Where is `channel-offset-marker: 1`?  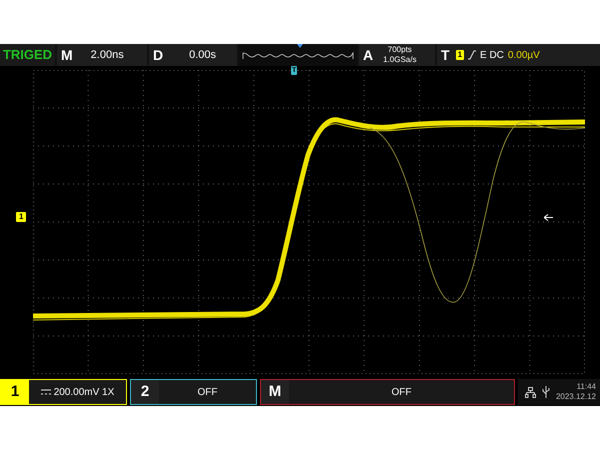 channel-offset-marker: 1 is located at coordinates (21, 217).